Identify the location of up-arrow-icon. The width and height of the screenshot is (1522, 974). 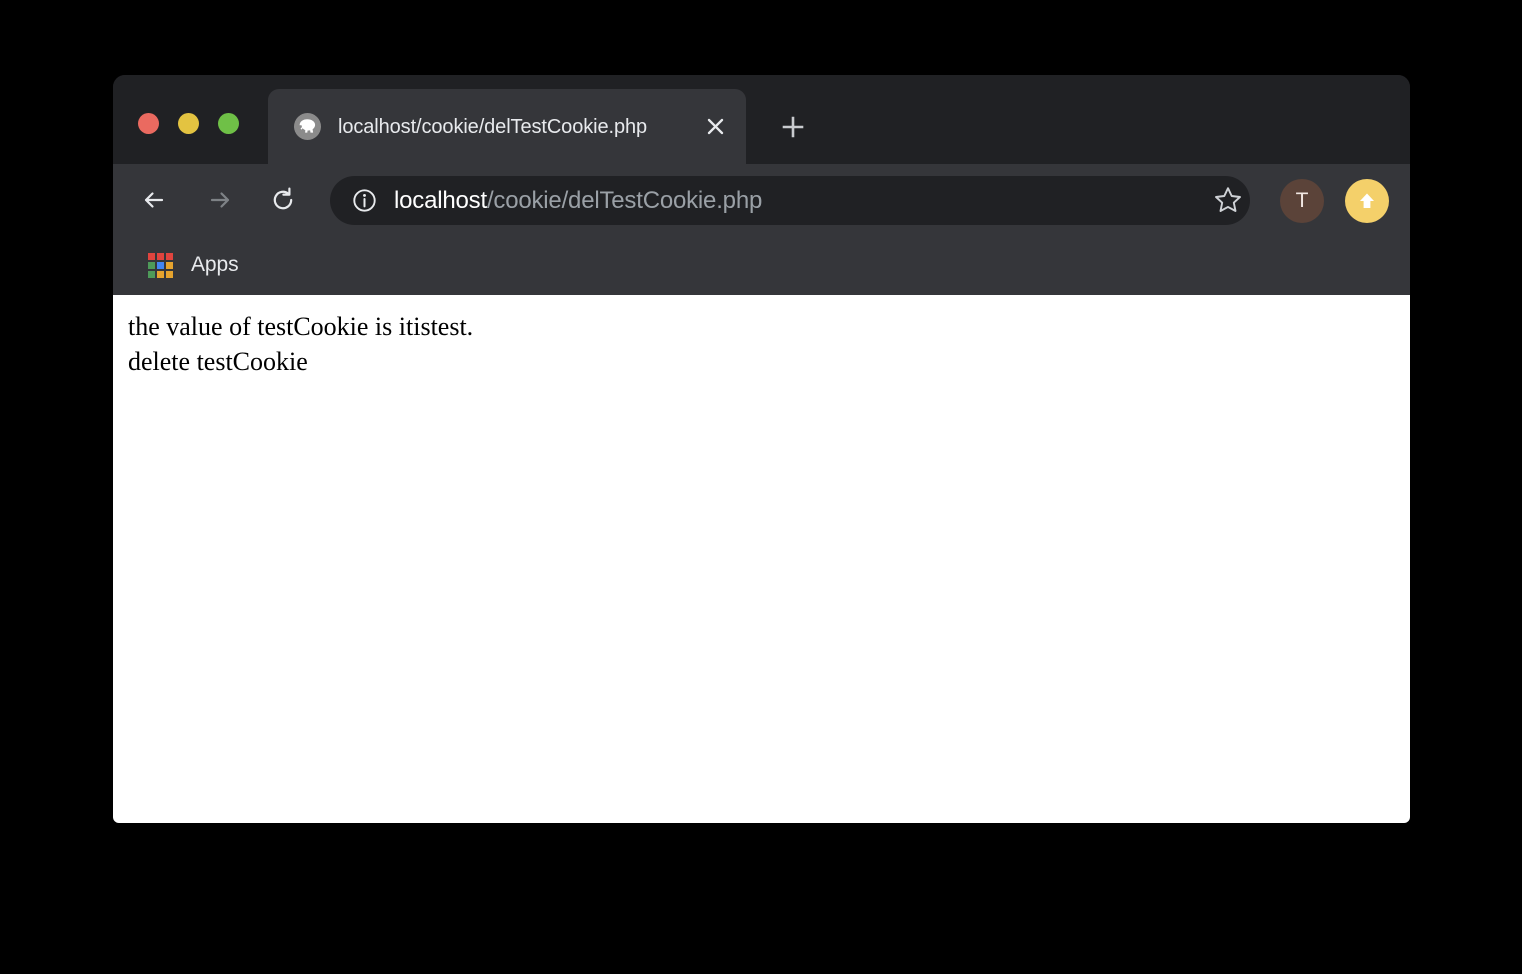
(1367, 201).